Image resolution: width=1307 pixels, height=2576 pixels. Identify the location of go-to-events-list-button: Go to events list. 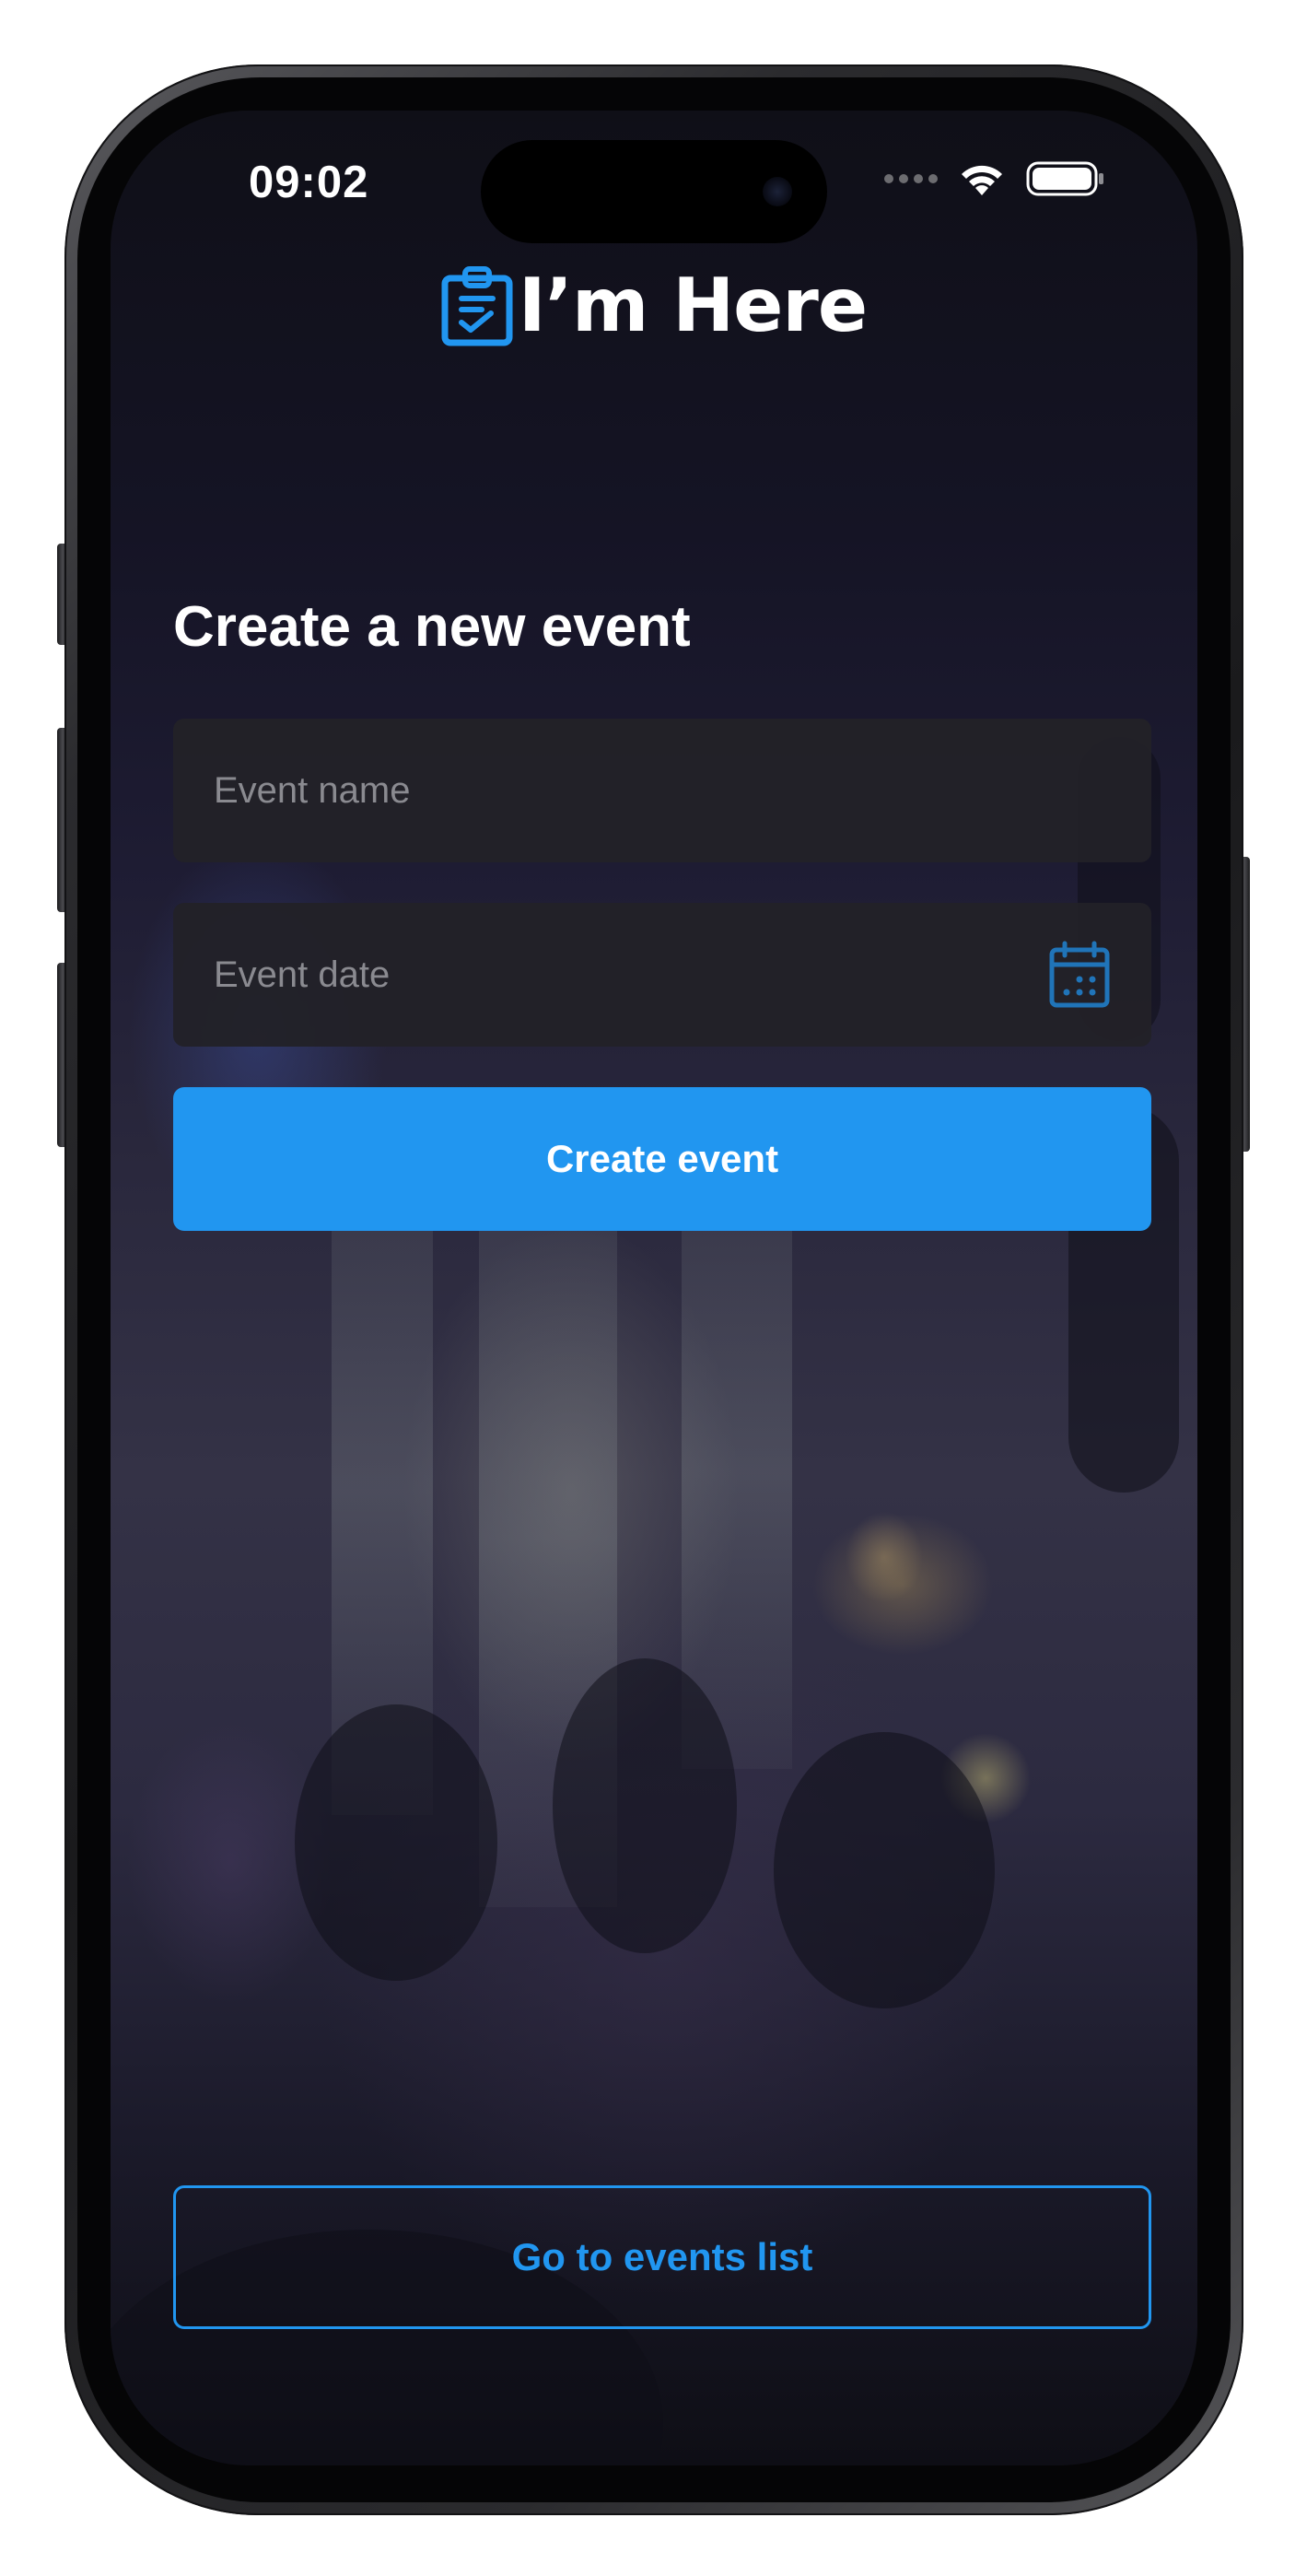
(662, 2257).